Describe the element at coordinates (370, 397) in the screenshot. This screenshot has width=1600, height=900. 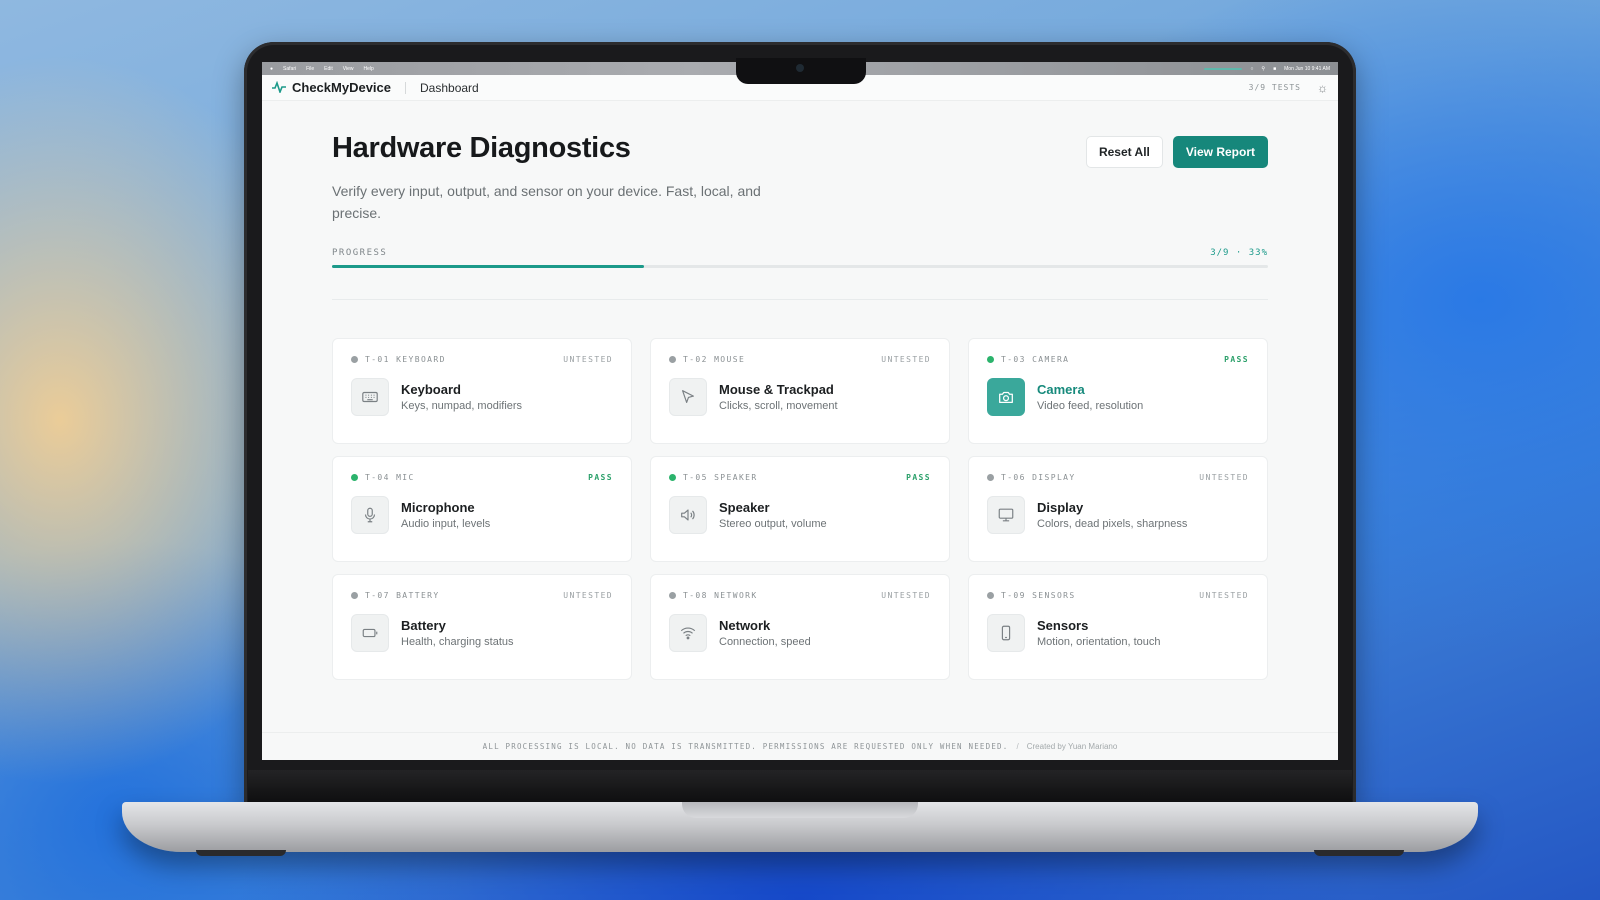
I see `keyboard-icon` at that location.